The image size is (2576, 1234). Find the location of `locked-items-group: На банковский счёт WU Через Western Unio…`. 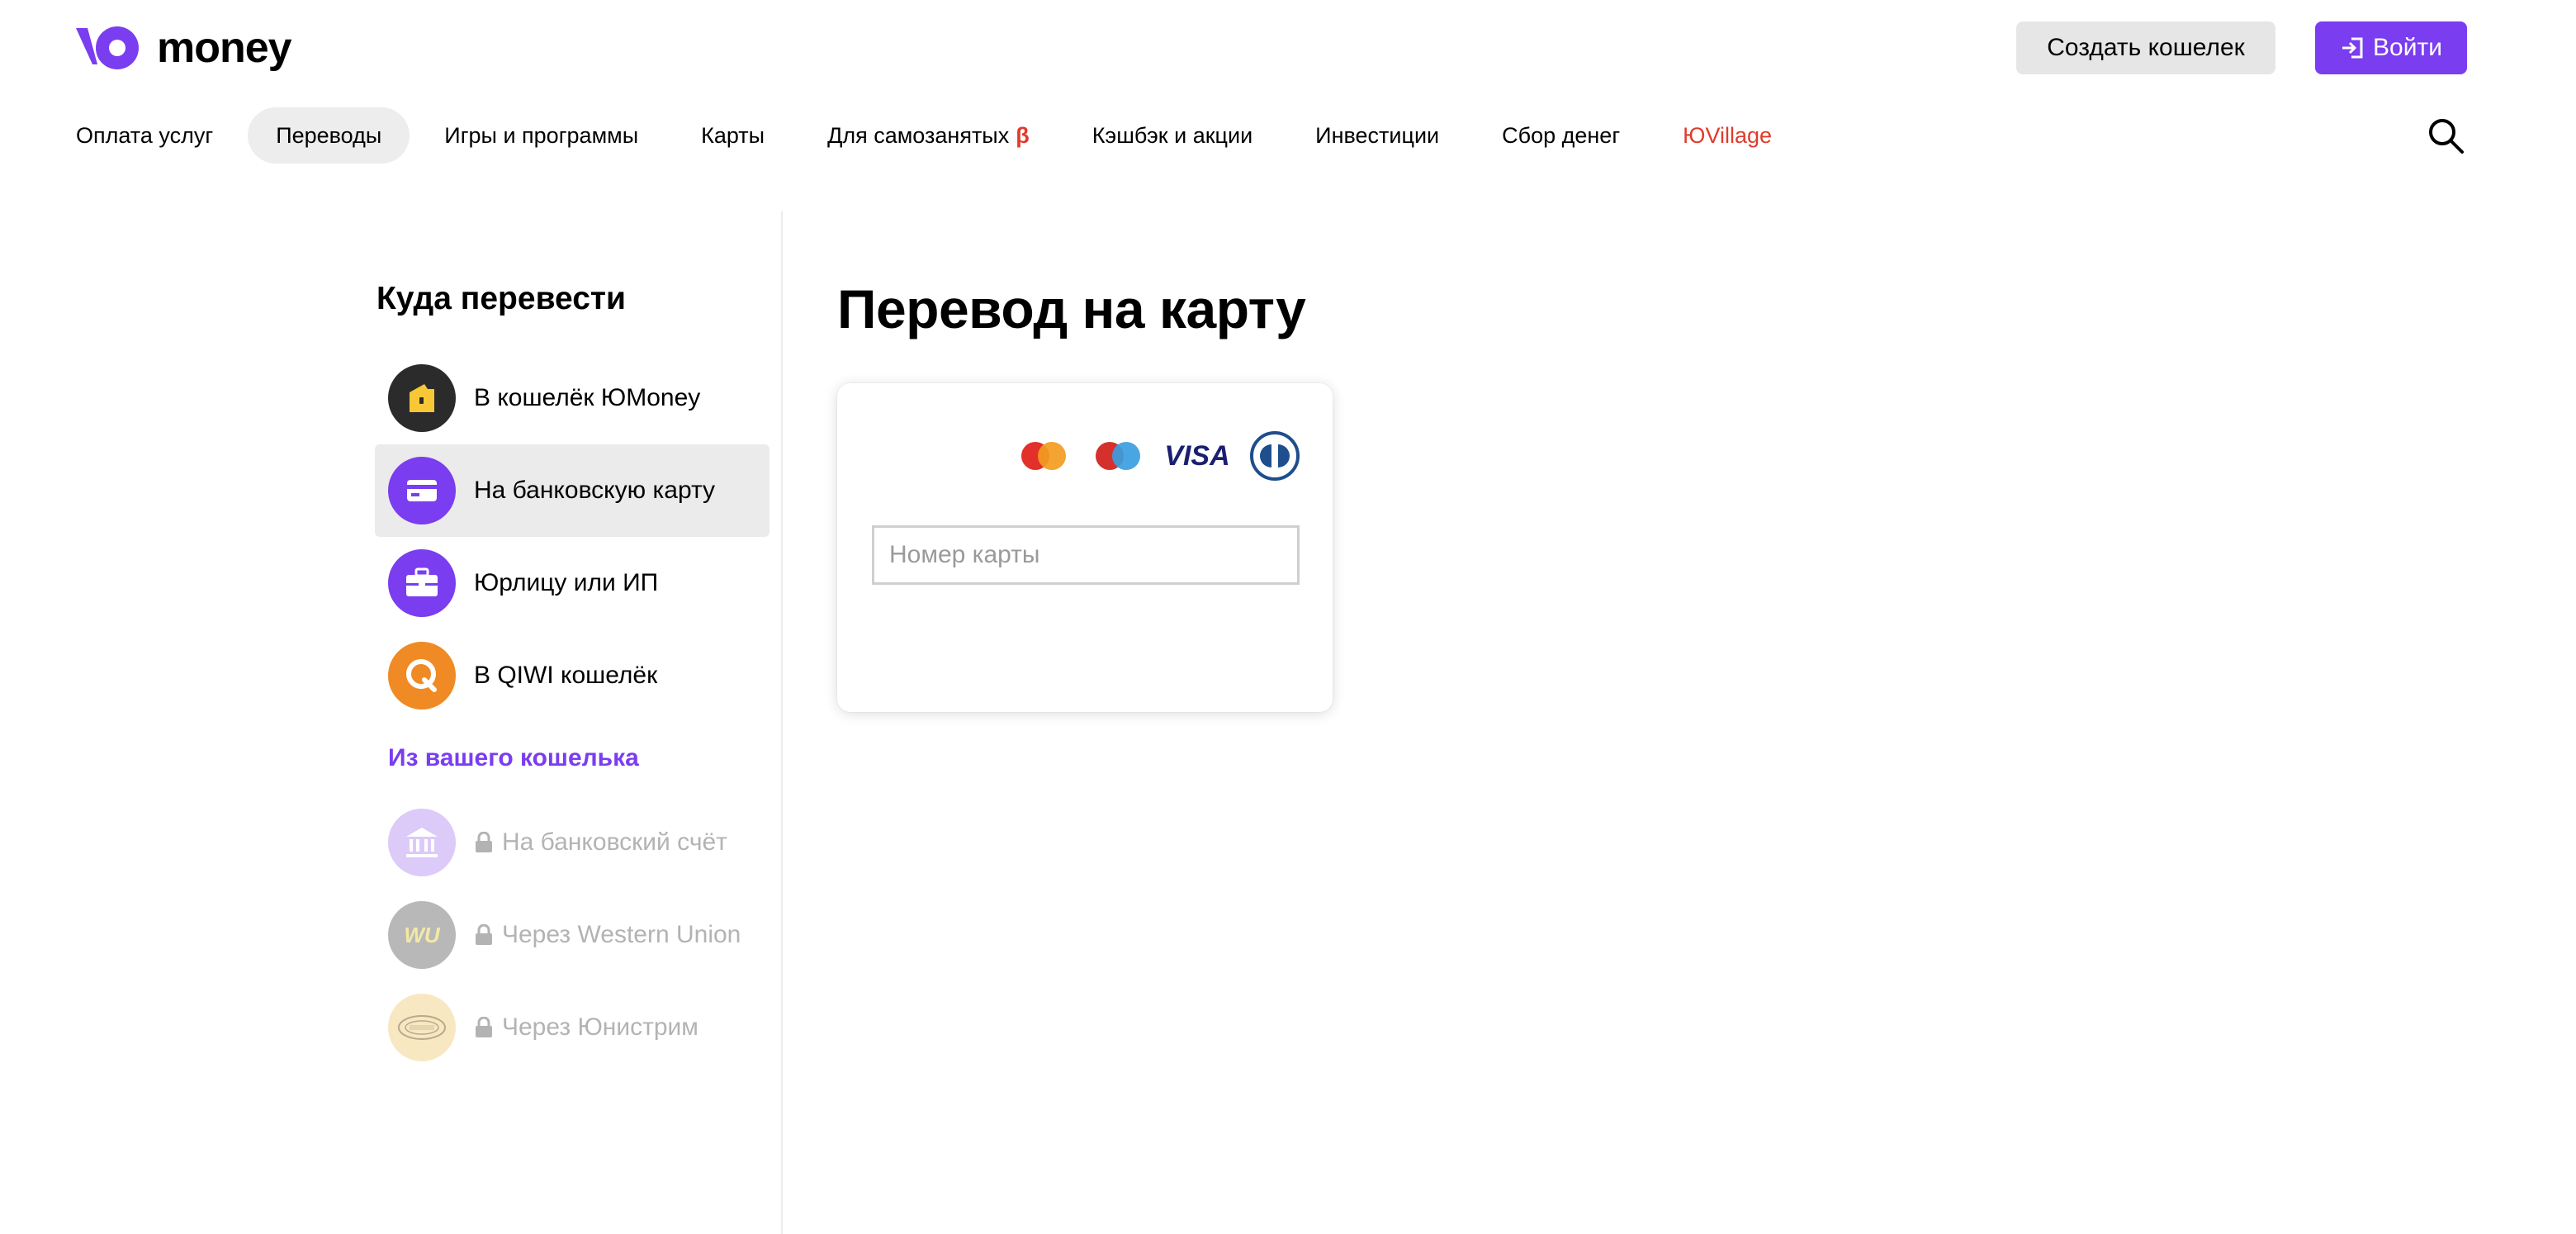

locked-items-group: На банковский счёт WU Через Western Unio… is located at coordinates (572, 935).